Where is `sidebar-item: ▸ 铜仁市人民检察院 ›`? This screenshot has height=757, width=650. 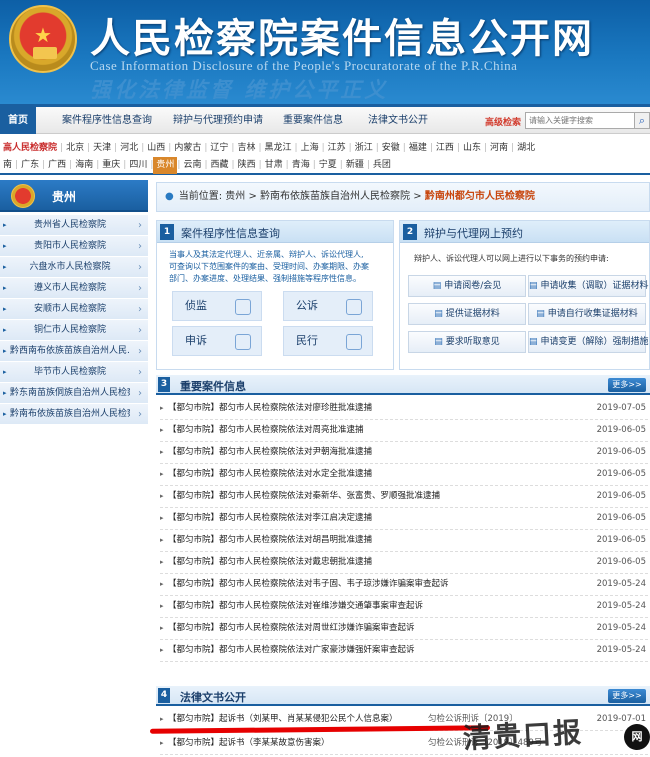
sidebar-item: ▸ 铜仁市人民检察院 › is located at coordinates (74, 330).